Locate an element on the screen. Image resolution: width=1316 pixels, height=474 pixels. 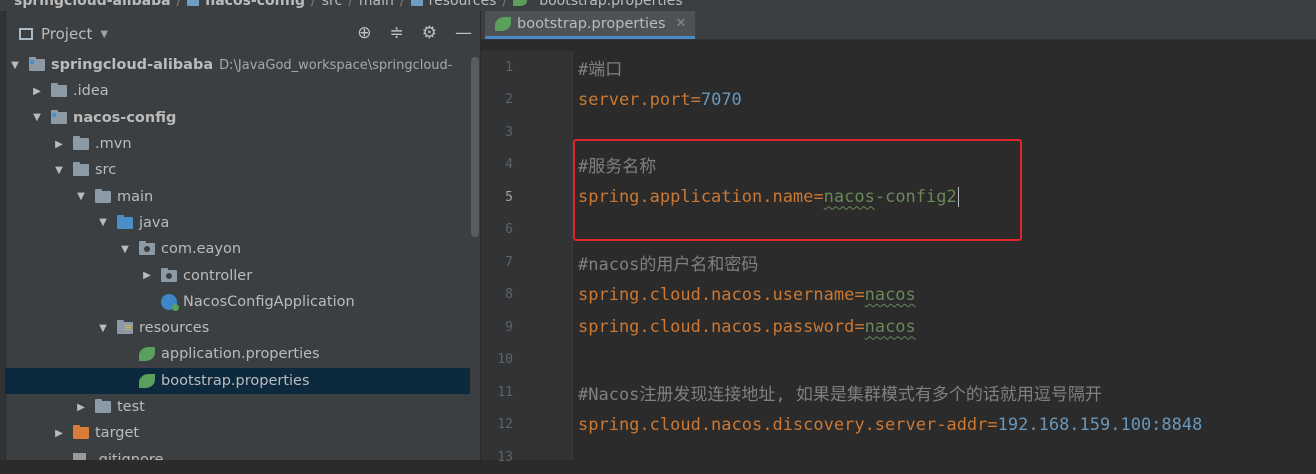
equals-sign: = is located at coordinates (695, 99).